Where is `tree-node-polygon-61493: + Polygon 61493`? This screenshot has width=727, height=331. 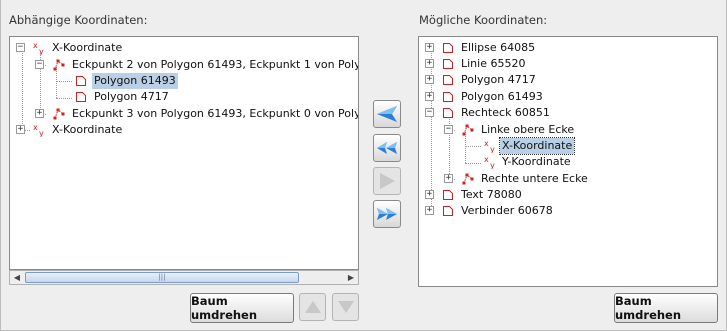
tree-node-polygon-61493: + Polygon 61493 is located at coordinates (568, 97).